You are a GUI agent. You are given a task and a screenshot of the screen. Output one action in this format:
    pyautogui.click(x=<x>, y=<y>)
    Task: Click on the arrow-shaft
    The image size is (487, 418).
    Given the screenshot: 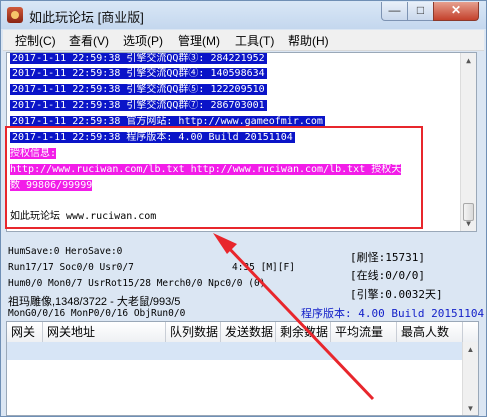 What is the action you would take?
    pyautogui.click(x=299, y=321)
    